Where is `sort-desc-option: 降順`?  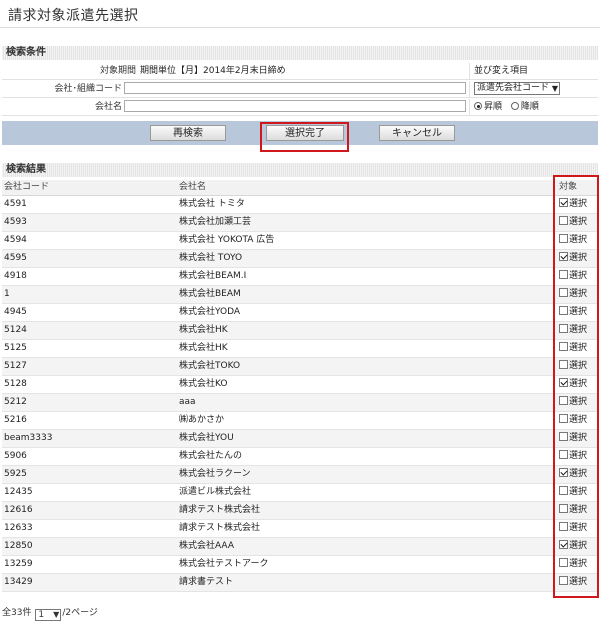 sort-desc-option: 降順 is located at coordinates (524, 107).